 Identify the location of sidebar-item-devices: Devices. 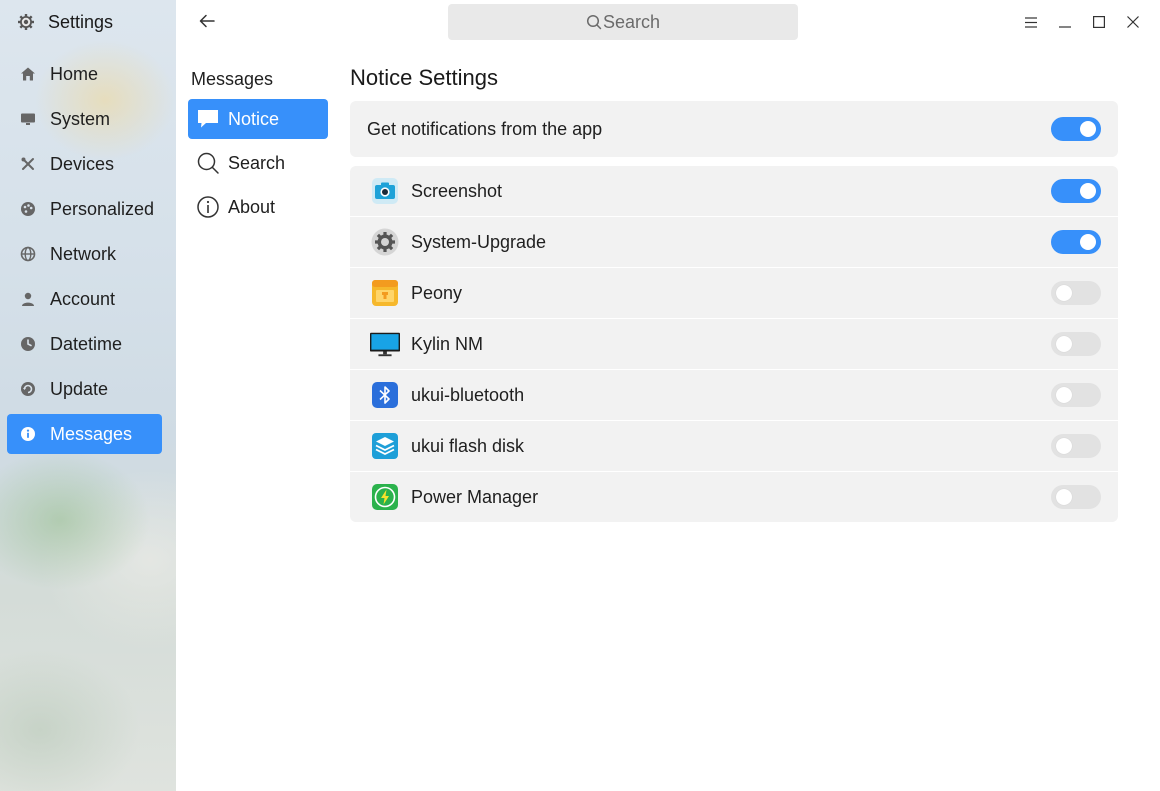
(84, 164).